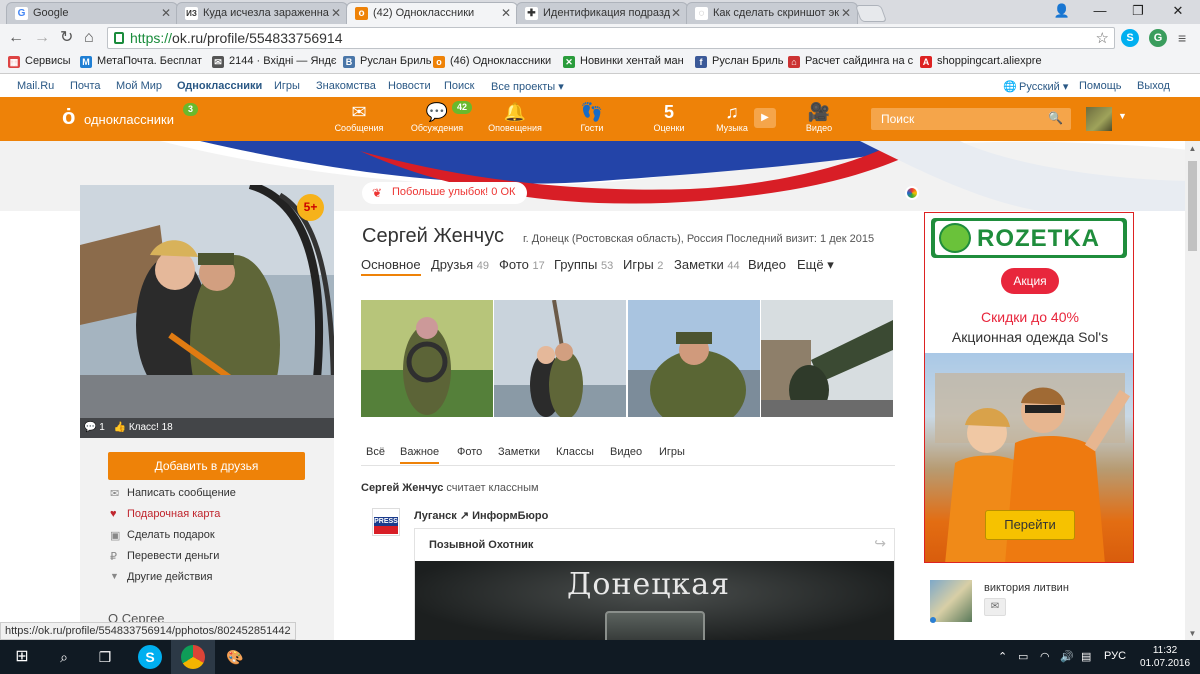 This screenshot has width=1200, height=674. I want to click on forward-icon: →, so click(42, 38).